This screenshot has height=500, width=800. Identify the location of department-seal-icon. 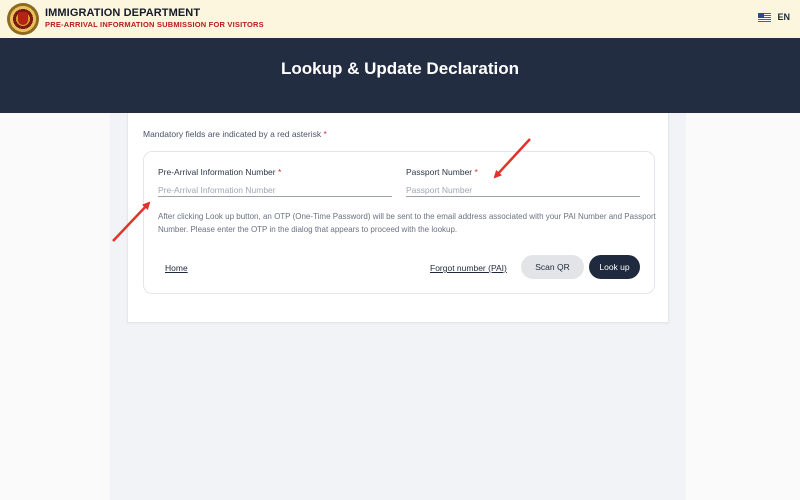
(23, 19).